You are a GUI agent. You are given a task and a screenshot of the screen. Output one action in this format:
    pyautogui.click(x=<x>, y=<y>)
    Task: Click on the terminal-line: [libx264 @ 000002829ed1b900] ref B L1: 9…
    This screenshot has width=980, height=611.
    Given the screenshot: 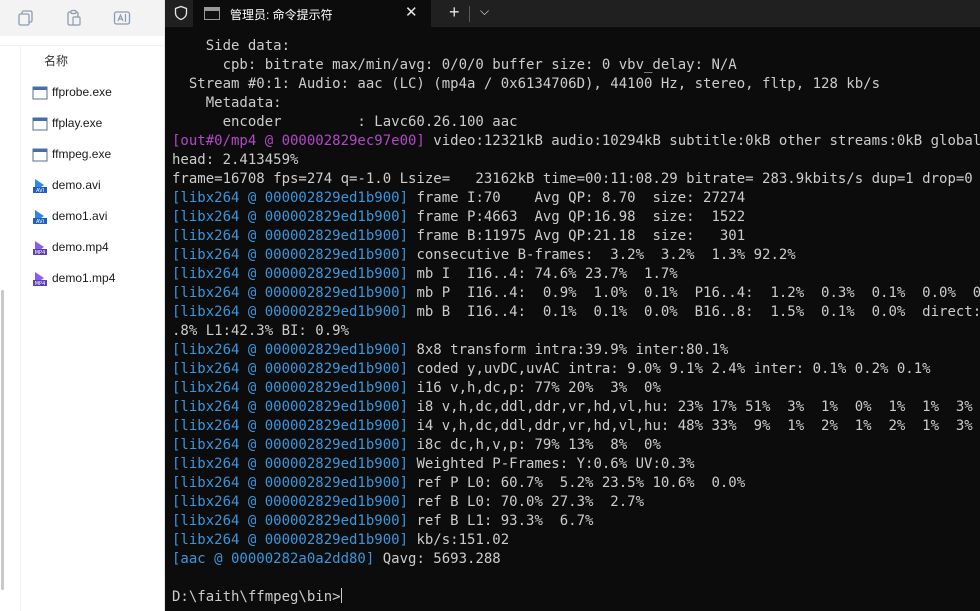 What is the action you would take?
    pyautogui.click(x=576, y=521)
    